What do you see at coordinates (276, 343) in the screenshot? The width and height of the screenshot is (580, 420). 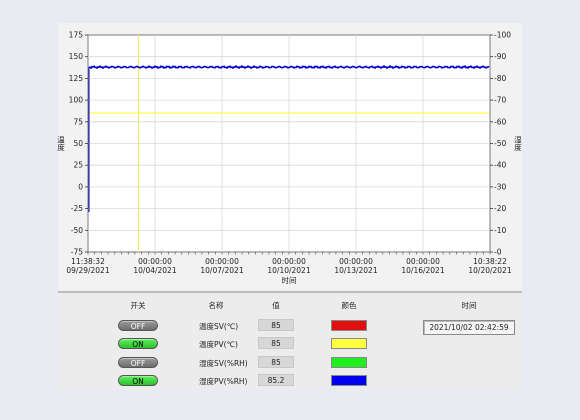 I see `series-value-1: 85` at bounding box center [276, 343].